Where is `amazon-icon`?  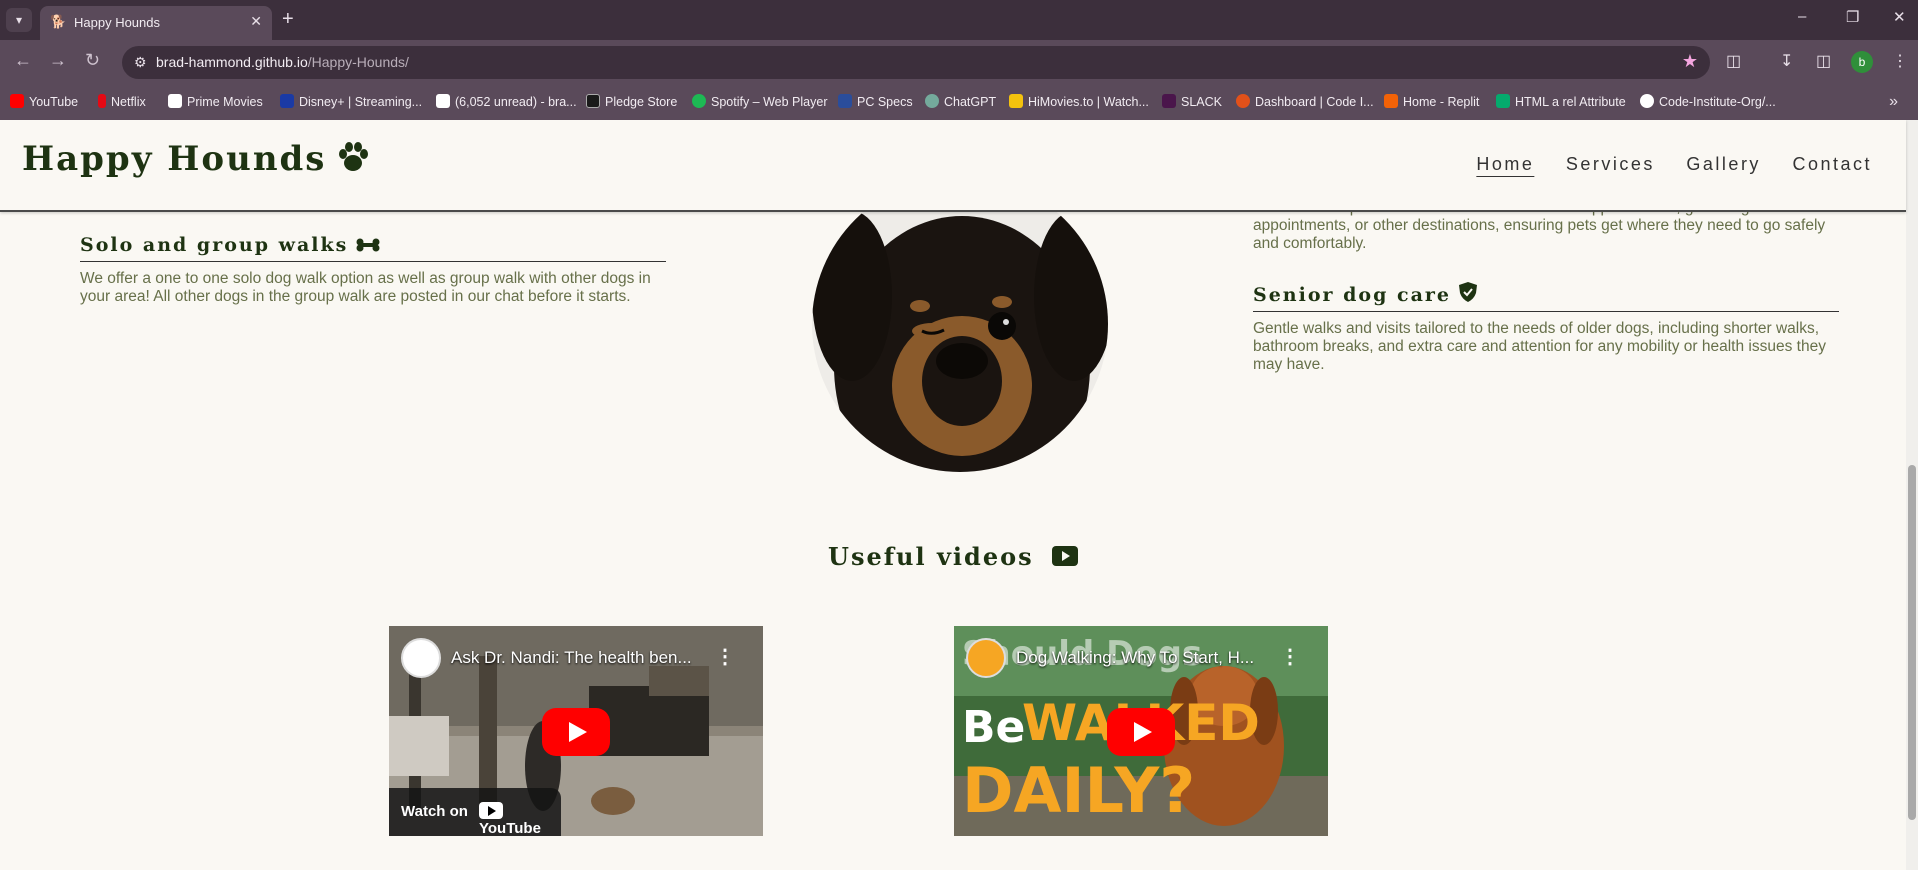 amazon-icon is located at coordinates (175, 101).